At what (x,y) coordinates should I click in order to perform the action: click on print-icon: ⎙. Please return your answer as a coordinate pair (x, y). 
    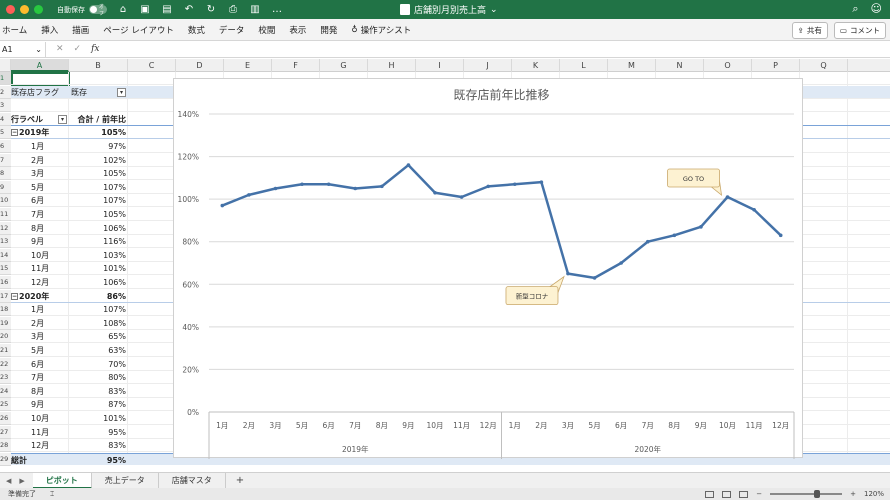
    Looking at the image, I should click on (233, 9).